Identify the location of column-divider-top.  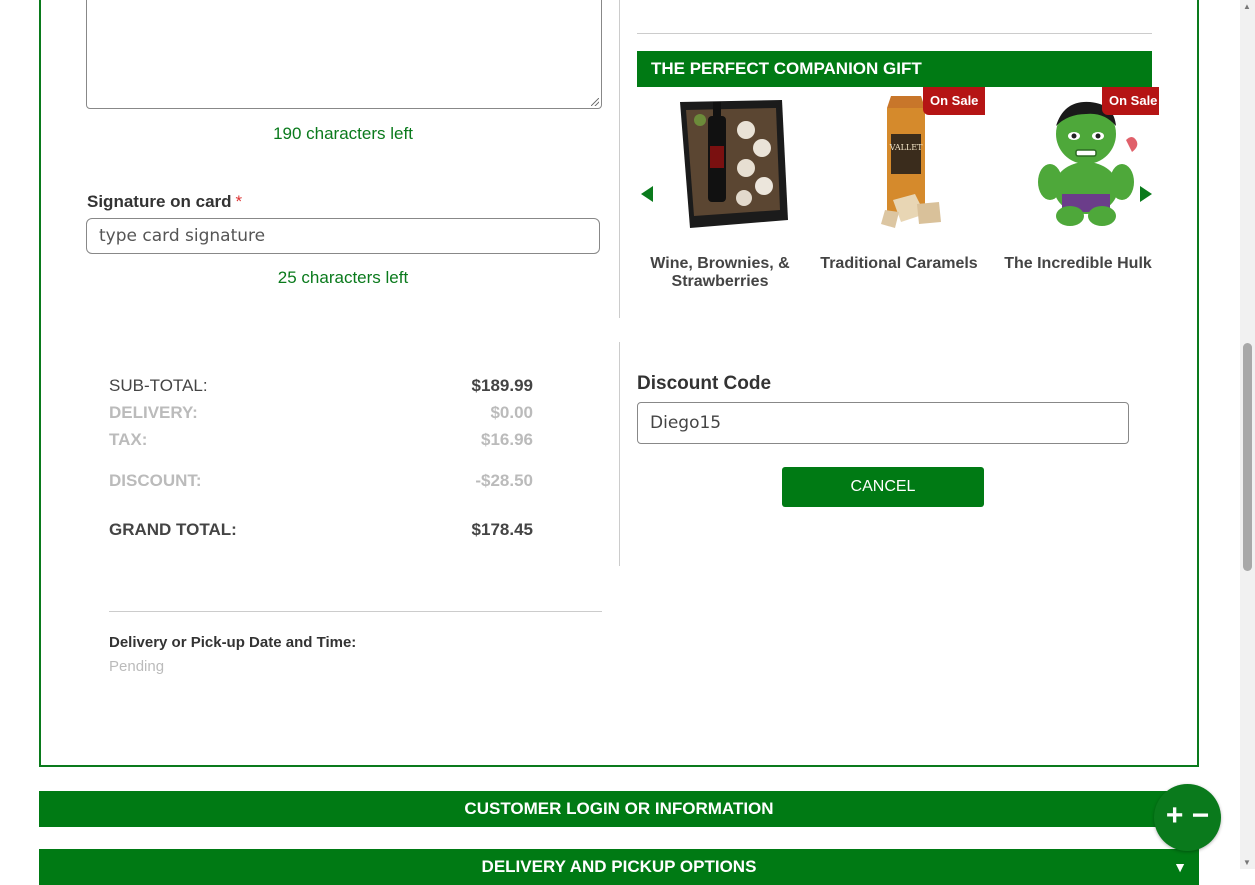
(619, 159).